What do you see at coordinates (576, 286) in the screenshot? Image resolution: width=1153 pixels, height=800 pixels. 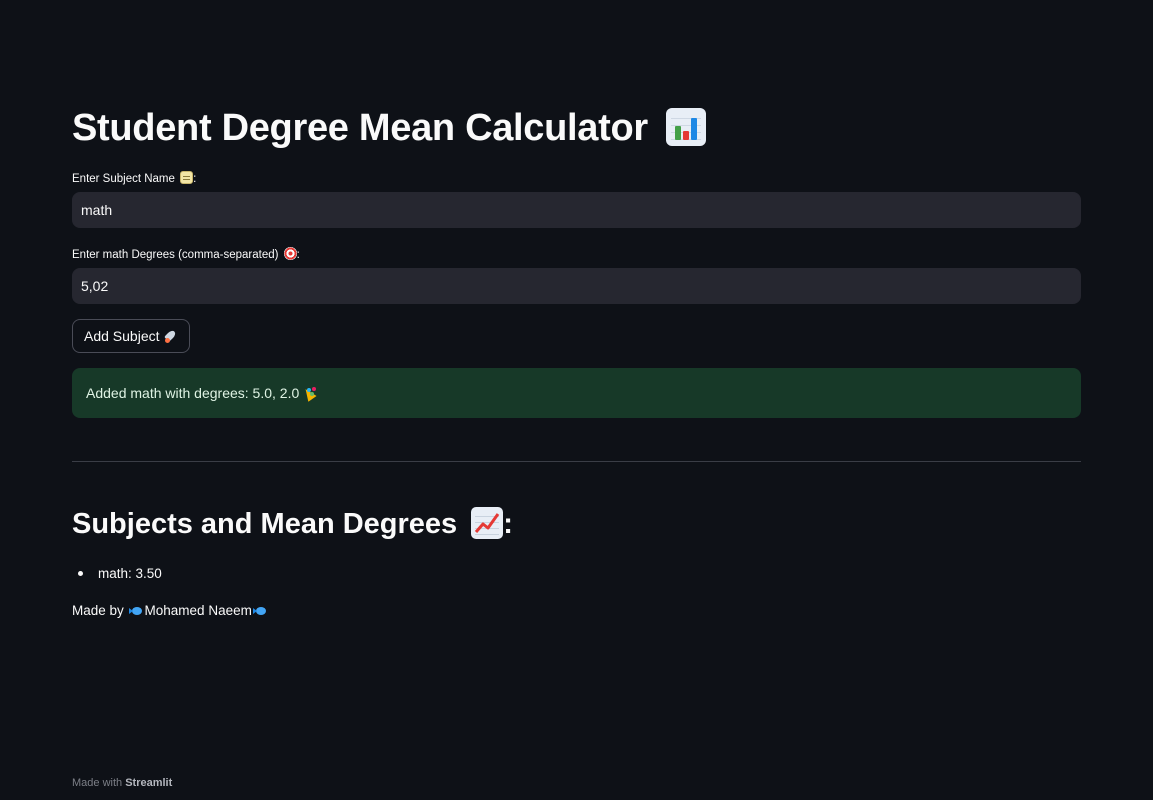 I see `degrees-input` at bounding box center [576, 286].